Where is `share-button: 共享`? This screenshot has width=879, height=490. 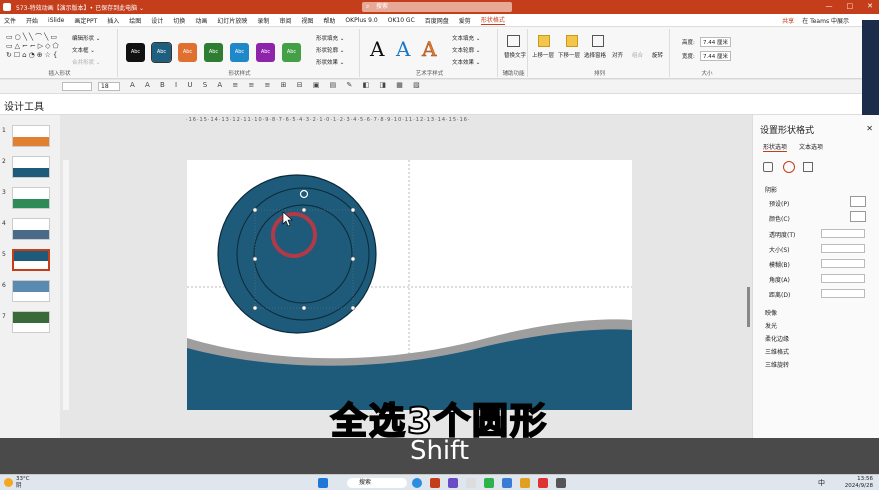
share-button: 共享 is located at coordinates (788, 20).